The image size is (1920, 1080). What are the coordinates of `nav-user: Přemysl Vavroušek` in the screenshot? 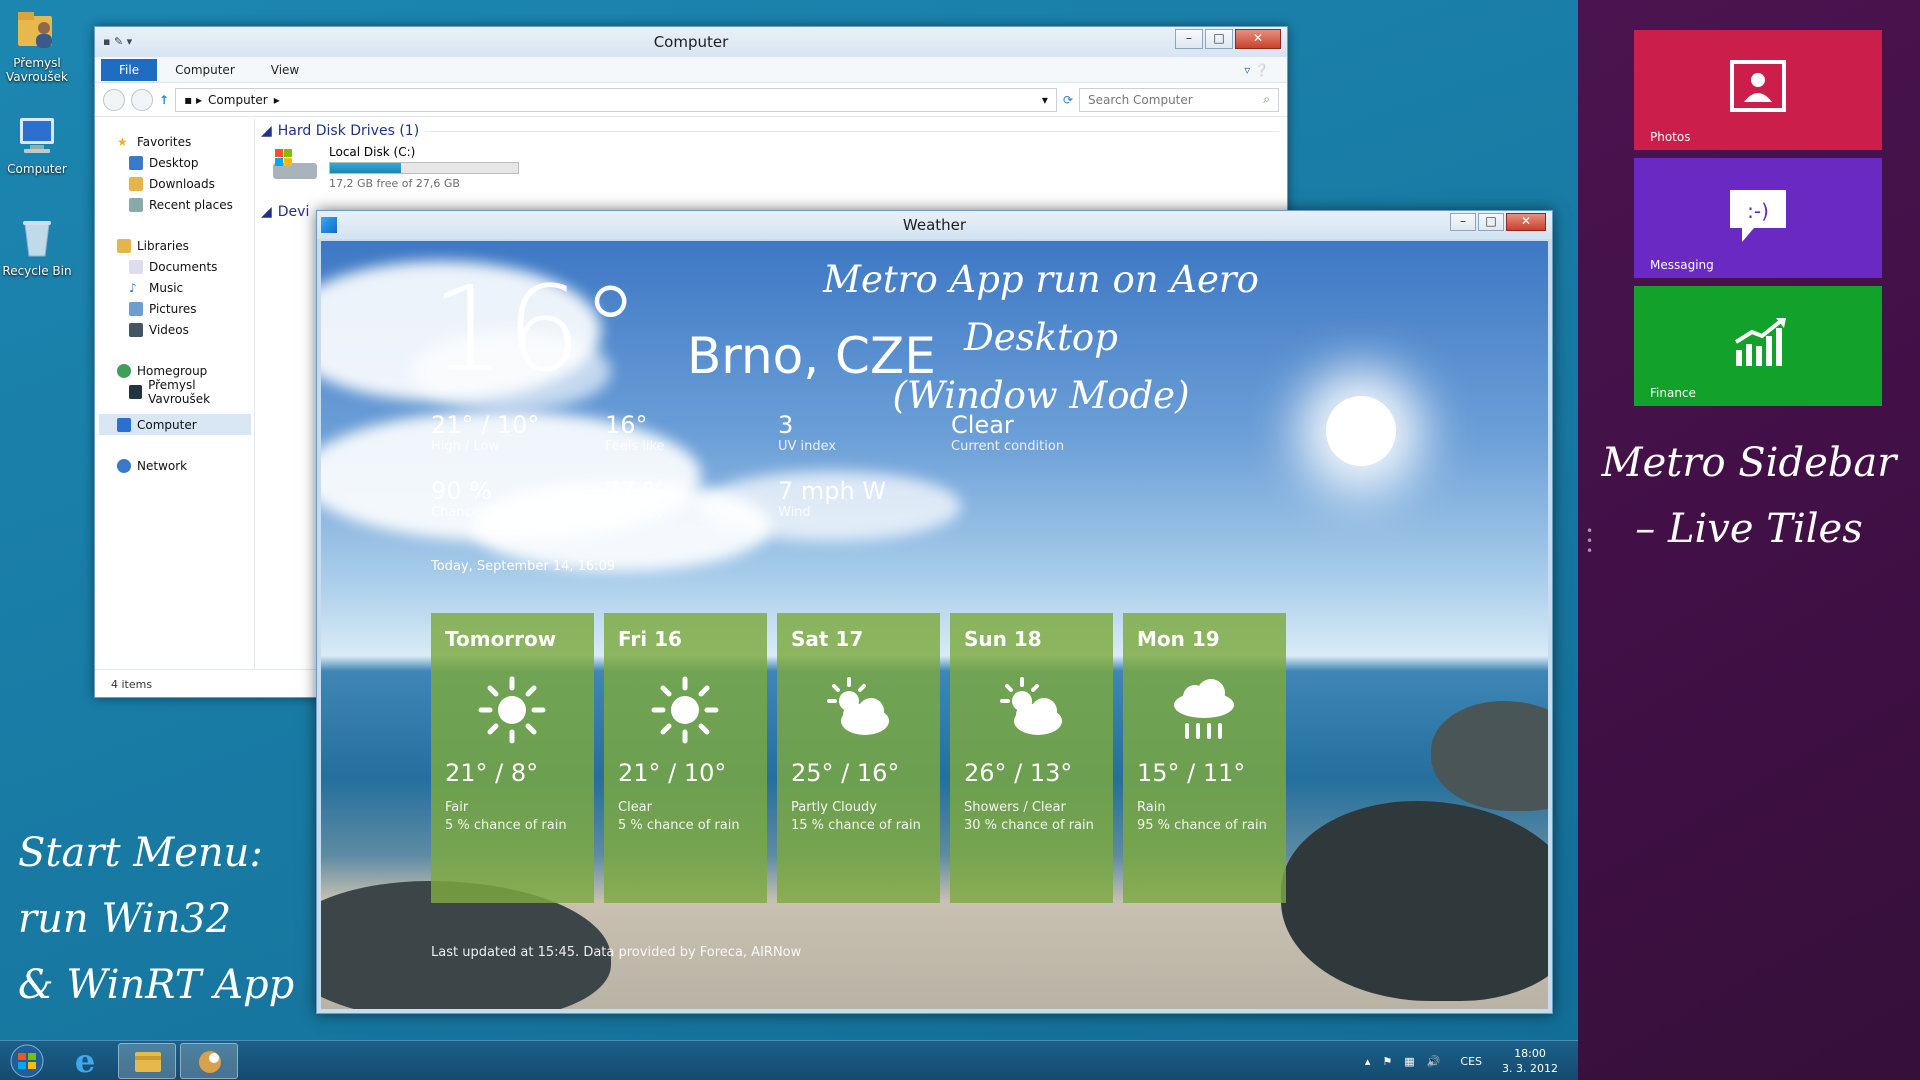 It's located at (185, 392).